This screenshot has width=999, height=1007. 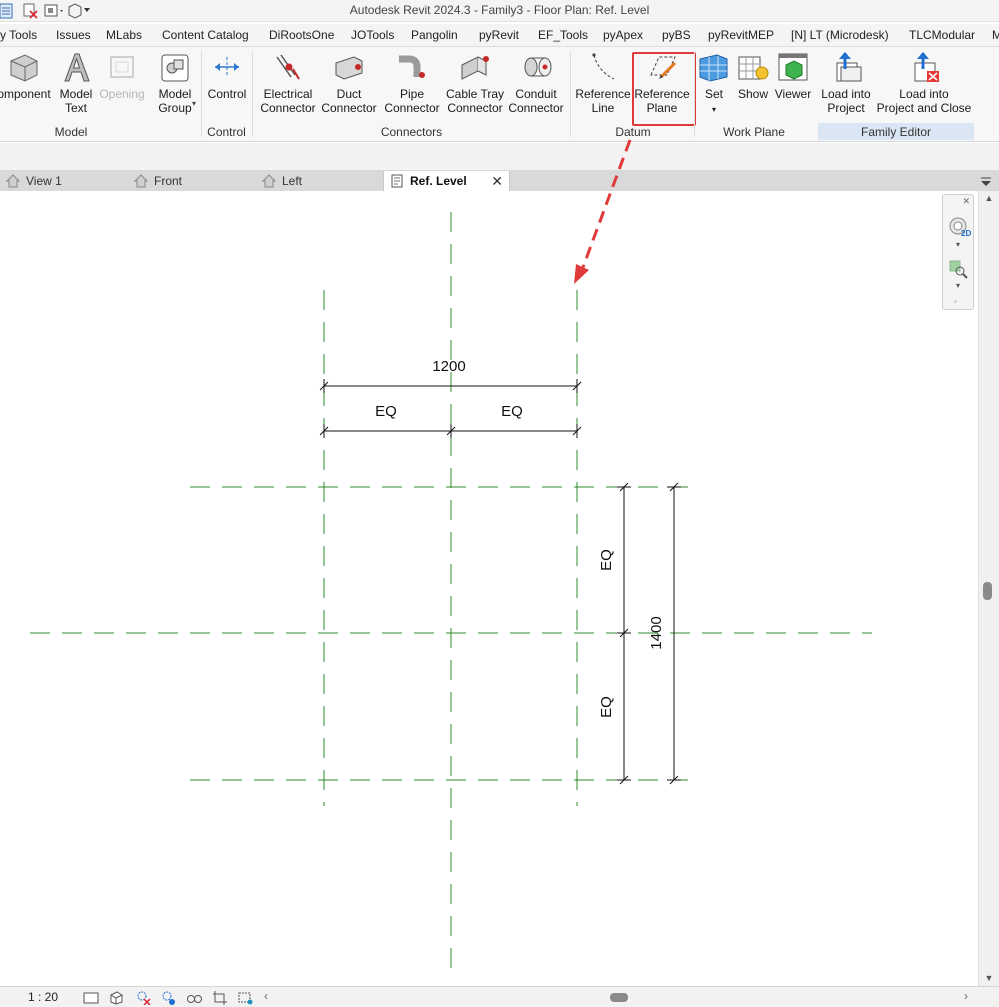 I want to click on vertical-scroll-thumb, so click(x=987, y=591).